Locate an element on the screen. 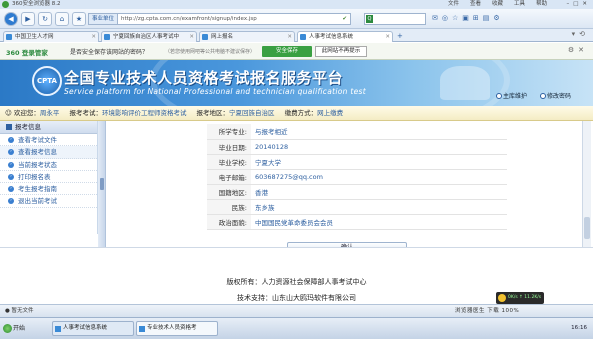 This screenshot has width=593, height=339. zone-badge: 事业单位 is located at coordinates (104, 19).